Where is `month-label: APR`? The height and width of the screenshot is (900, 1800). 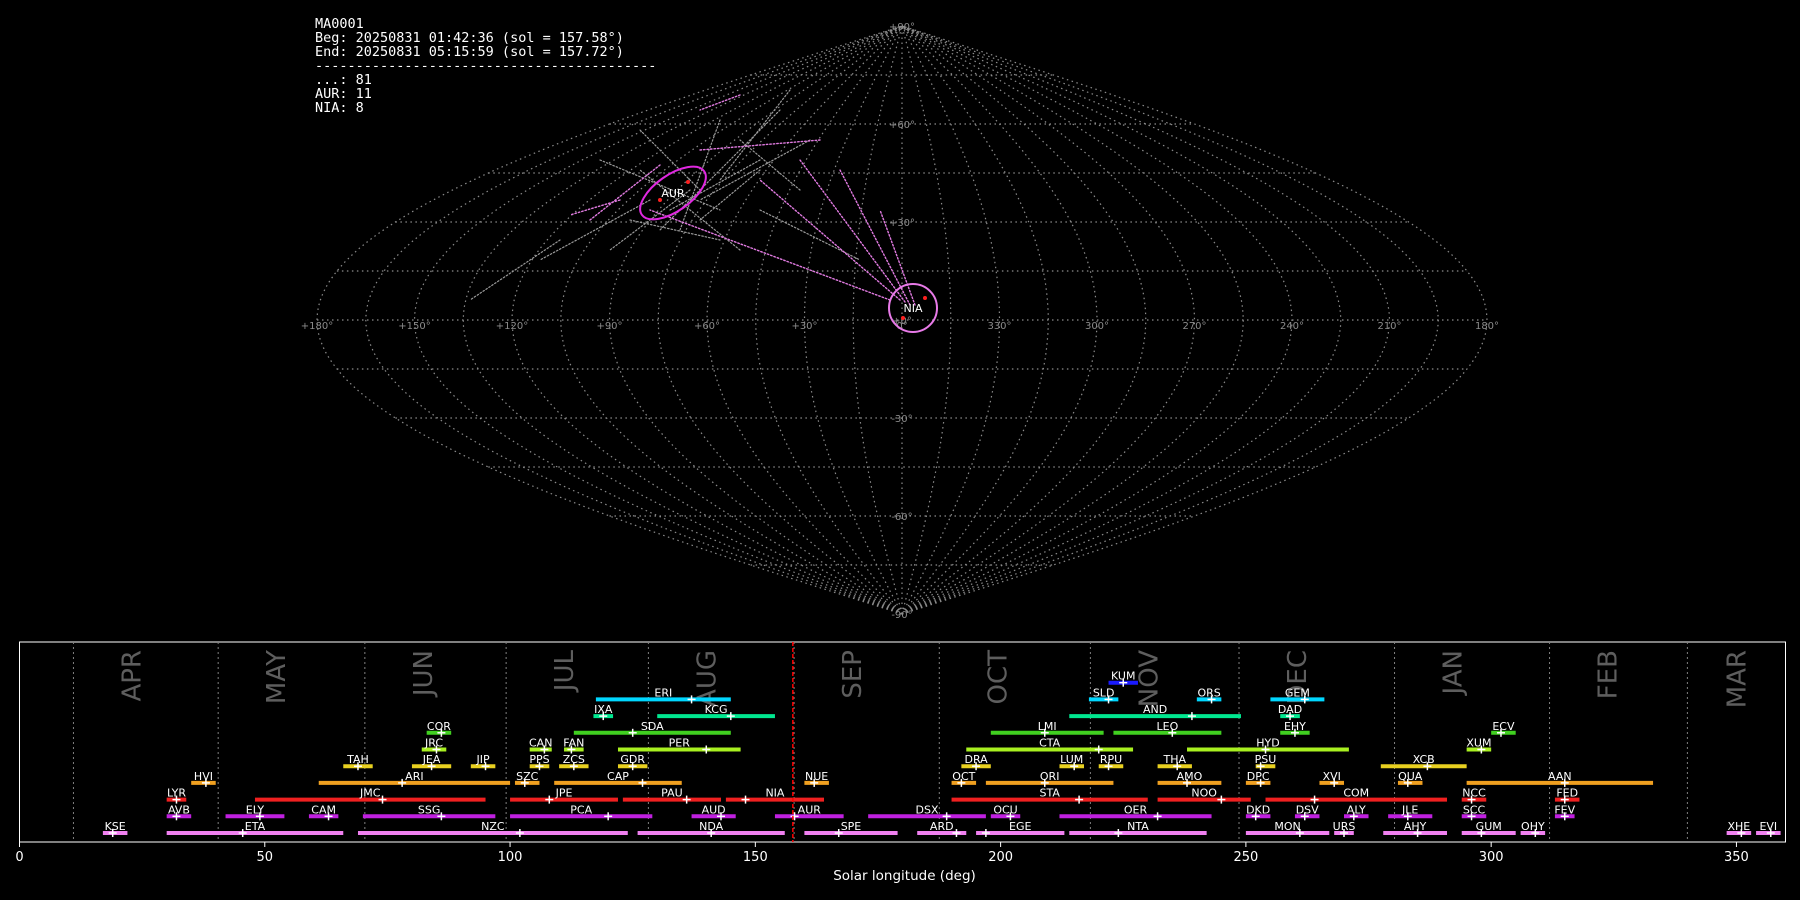
month-label: APR is located at coordinates (133, 676).